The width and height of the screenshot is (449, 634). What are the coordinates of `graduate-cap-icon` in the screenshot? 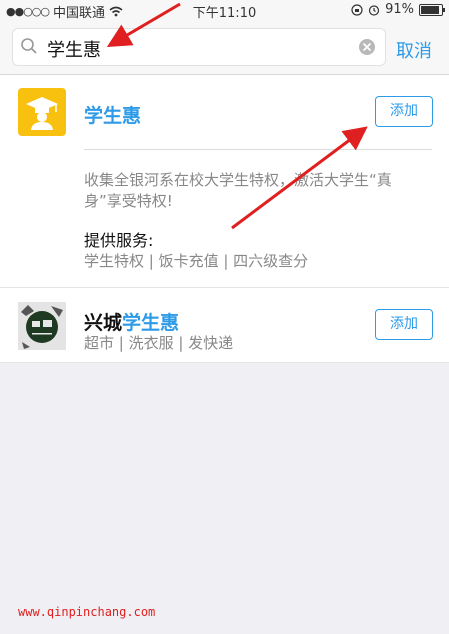 It's located at (42, 112).